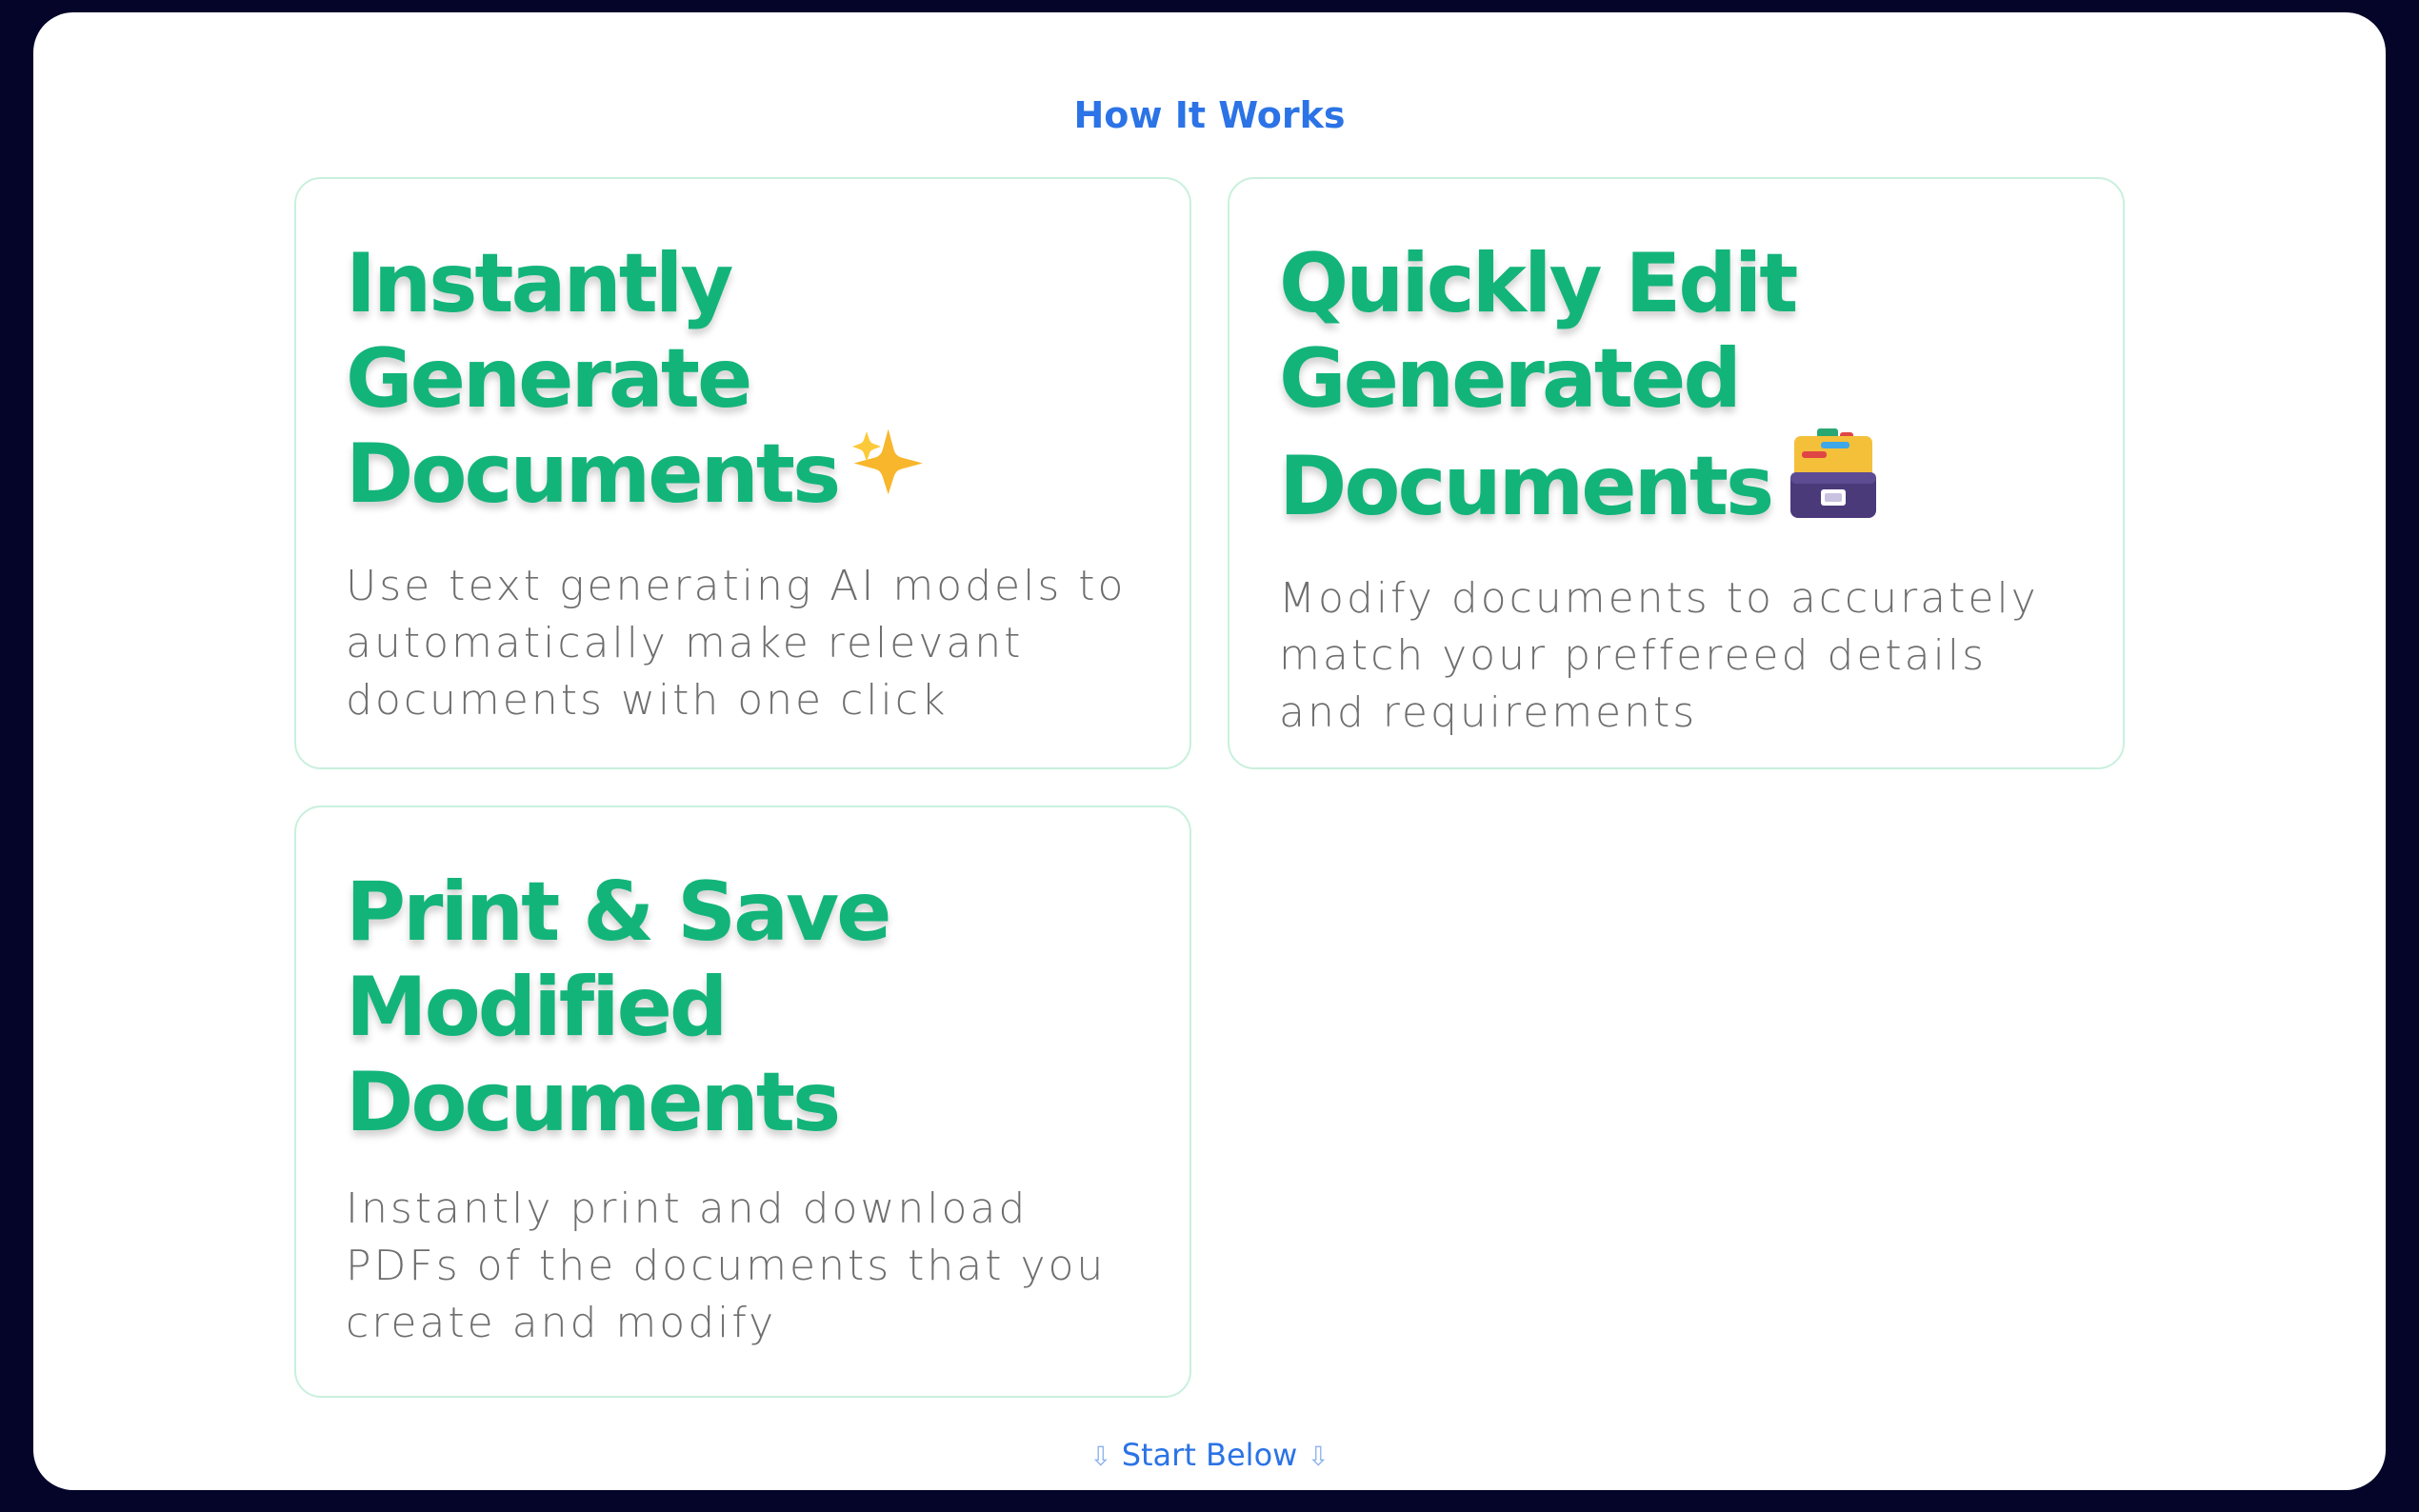  I want to click on card-file-box-icon, so click(1833, 483).